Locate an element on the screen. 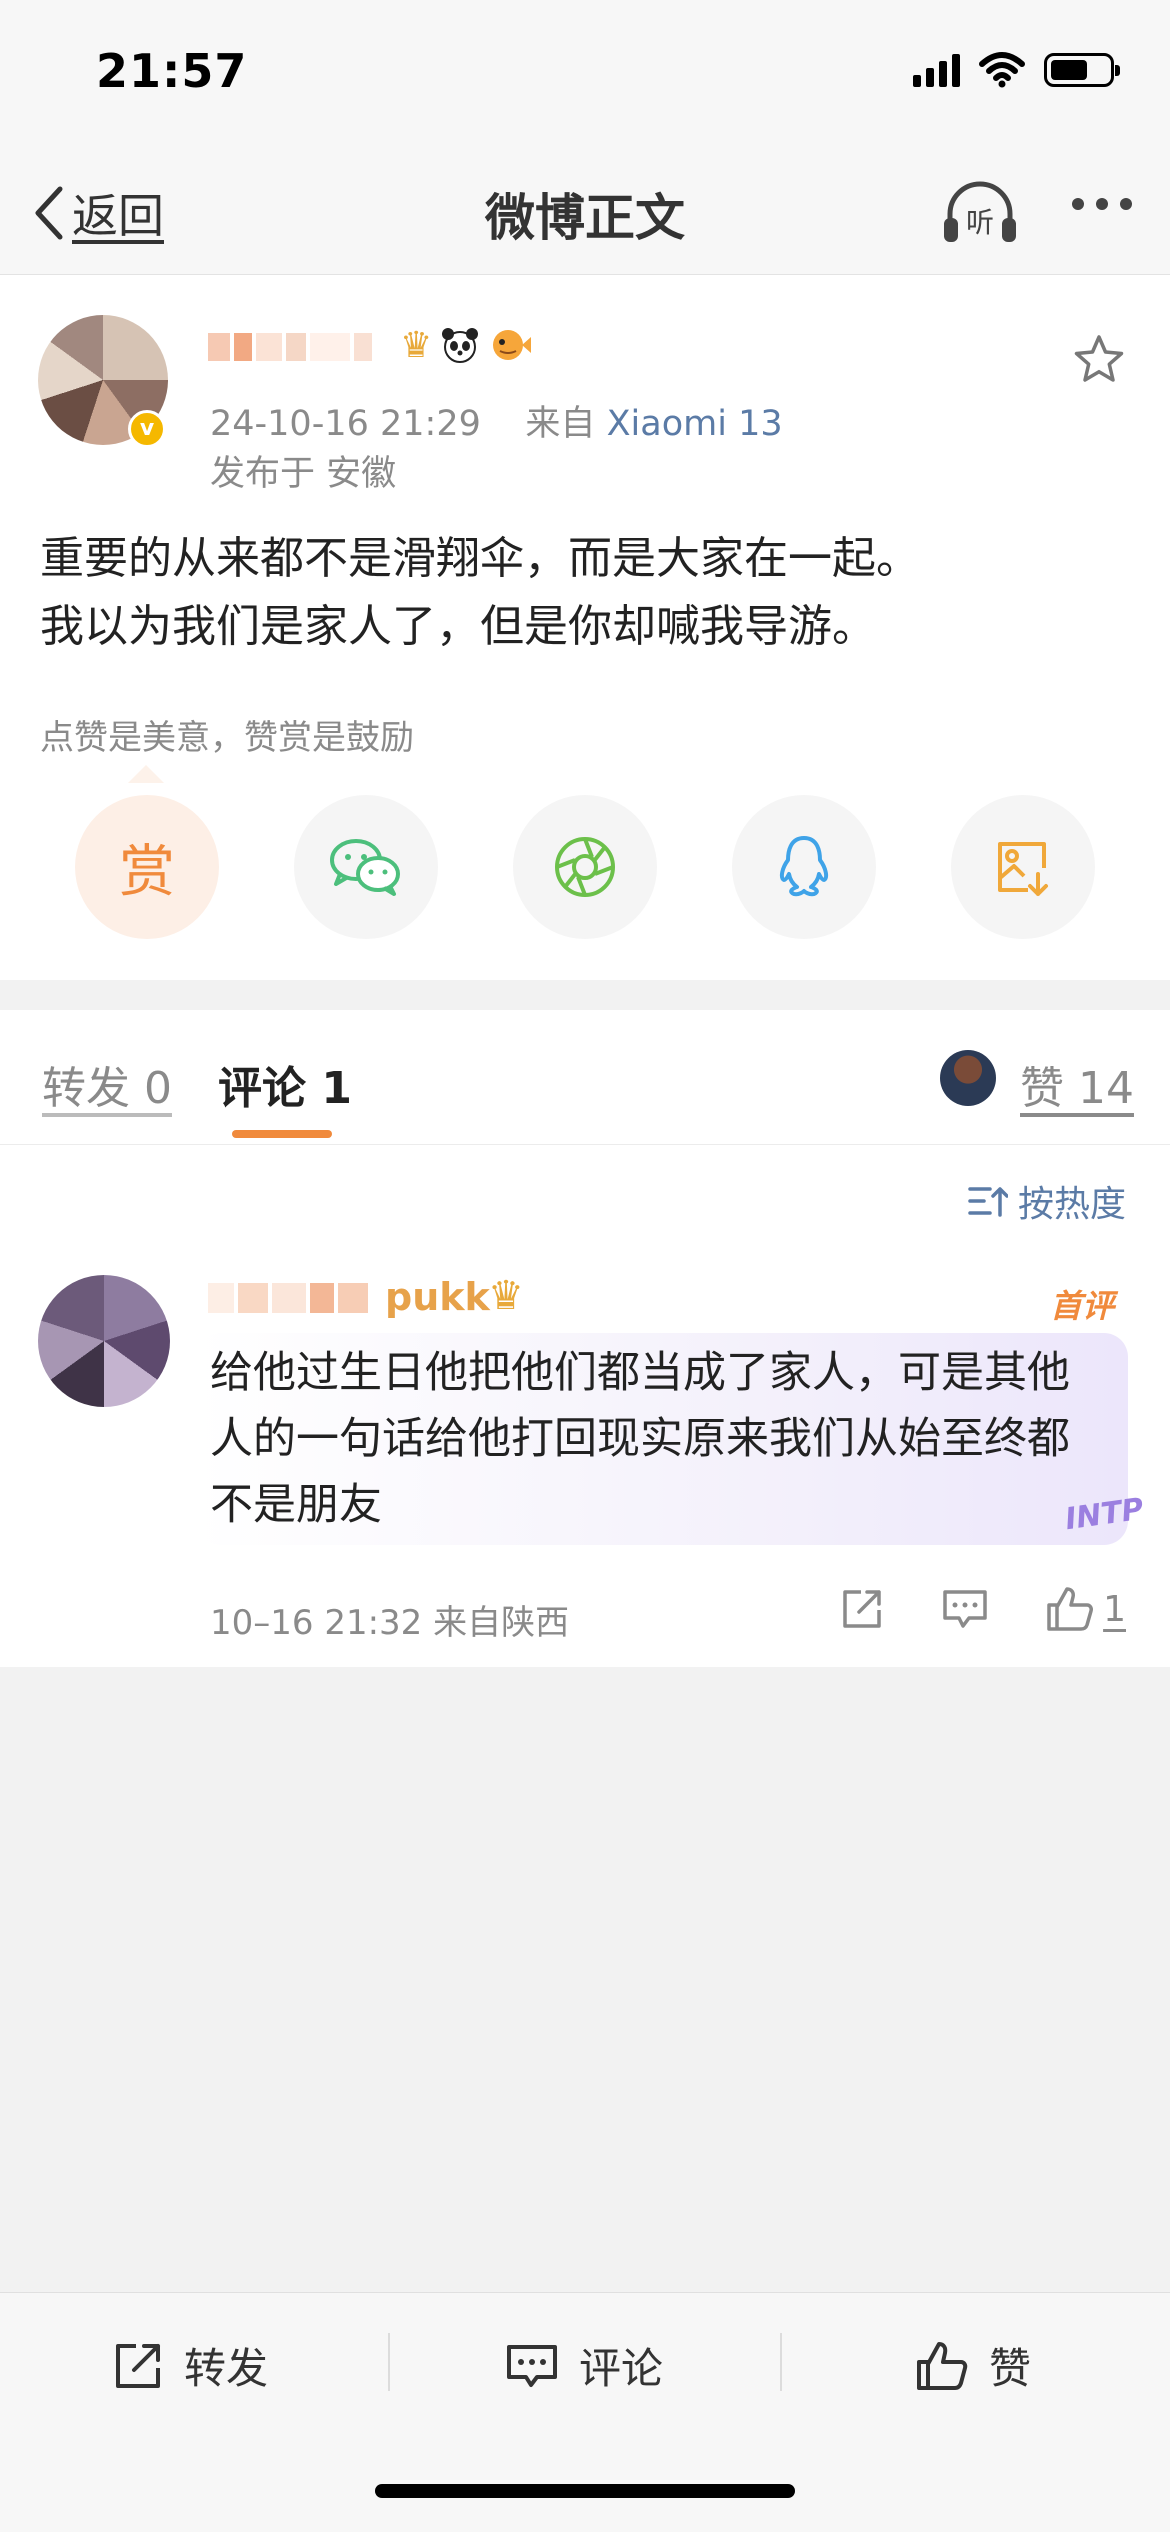 This screenshot has height=2532, width=1170. hint-caret is located at coordinates (146, 774).